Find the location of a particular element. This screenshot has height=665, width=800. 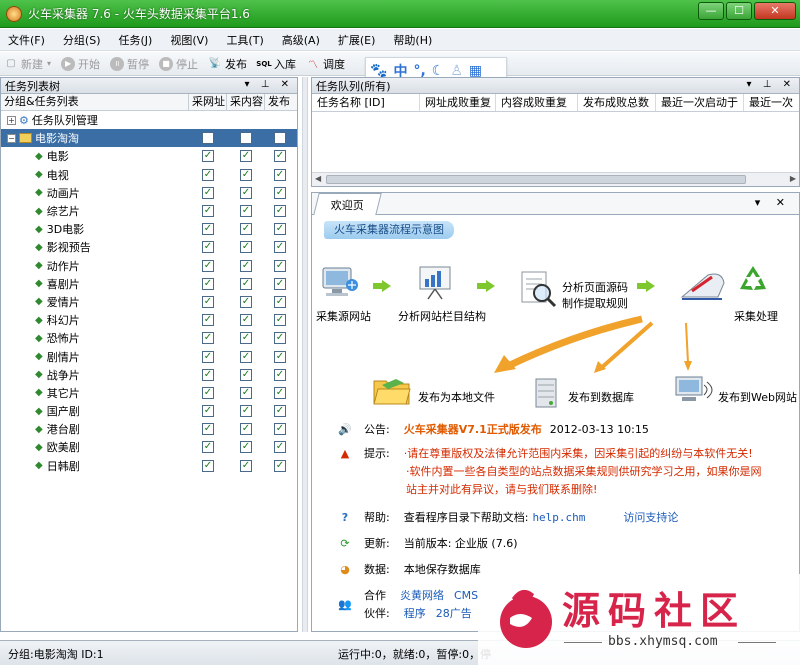

task-row: ◆ 剧情片 ✓ ✓ ✓ is located at coordinates (149, 356).